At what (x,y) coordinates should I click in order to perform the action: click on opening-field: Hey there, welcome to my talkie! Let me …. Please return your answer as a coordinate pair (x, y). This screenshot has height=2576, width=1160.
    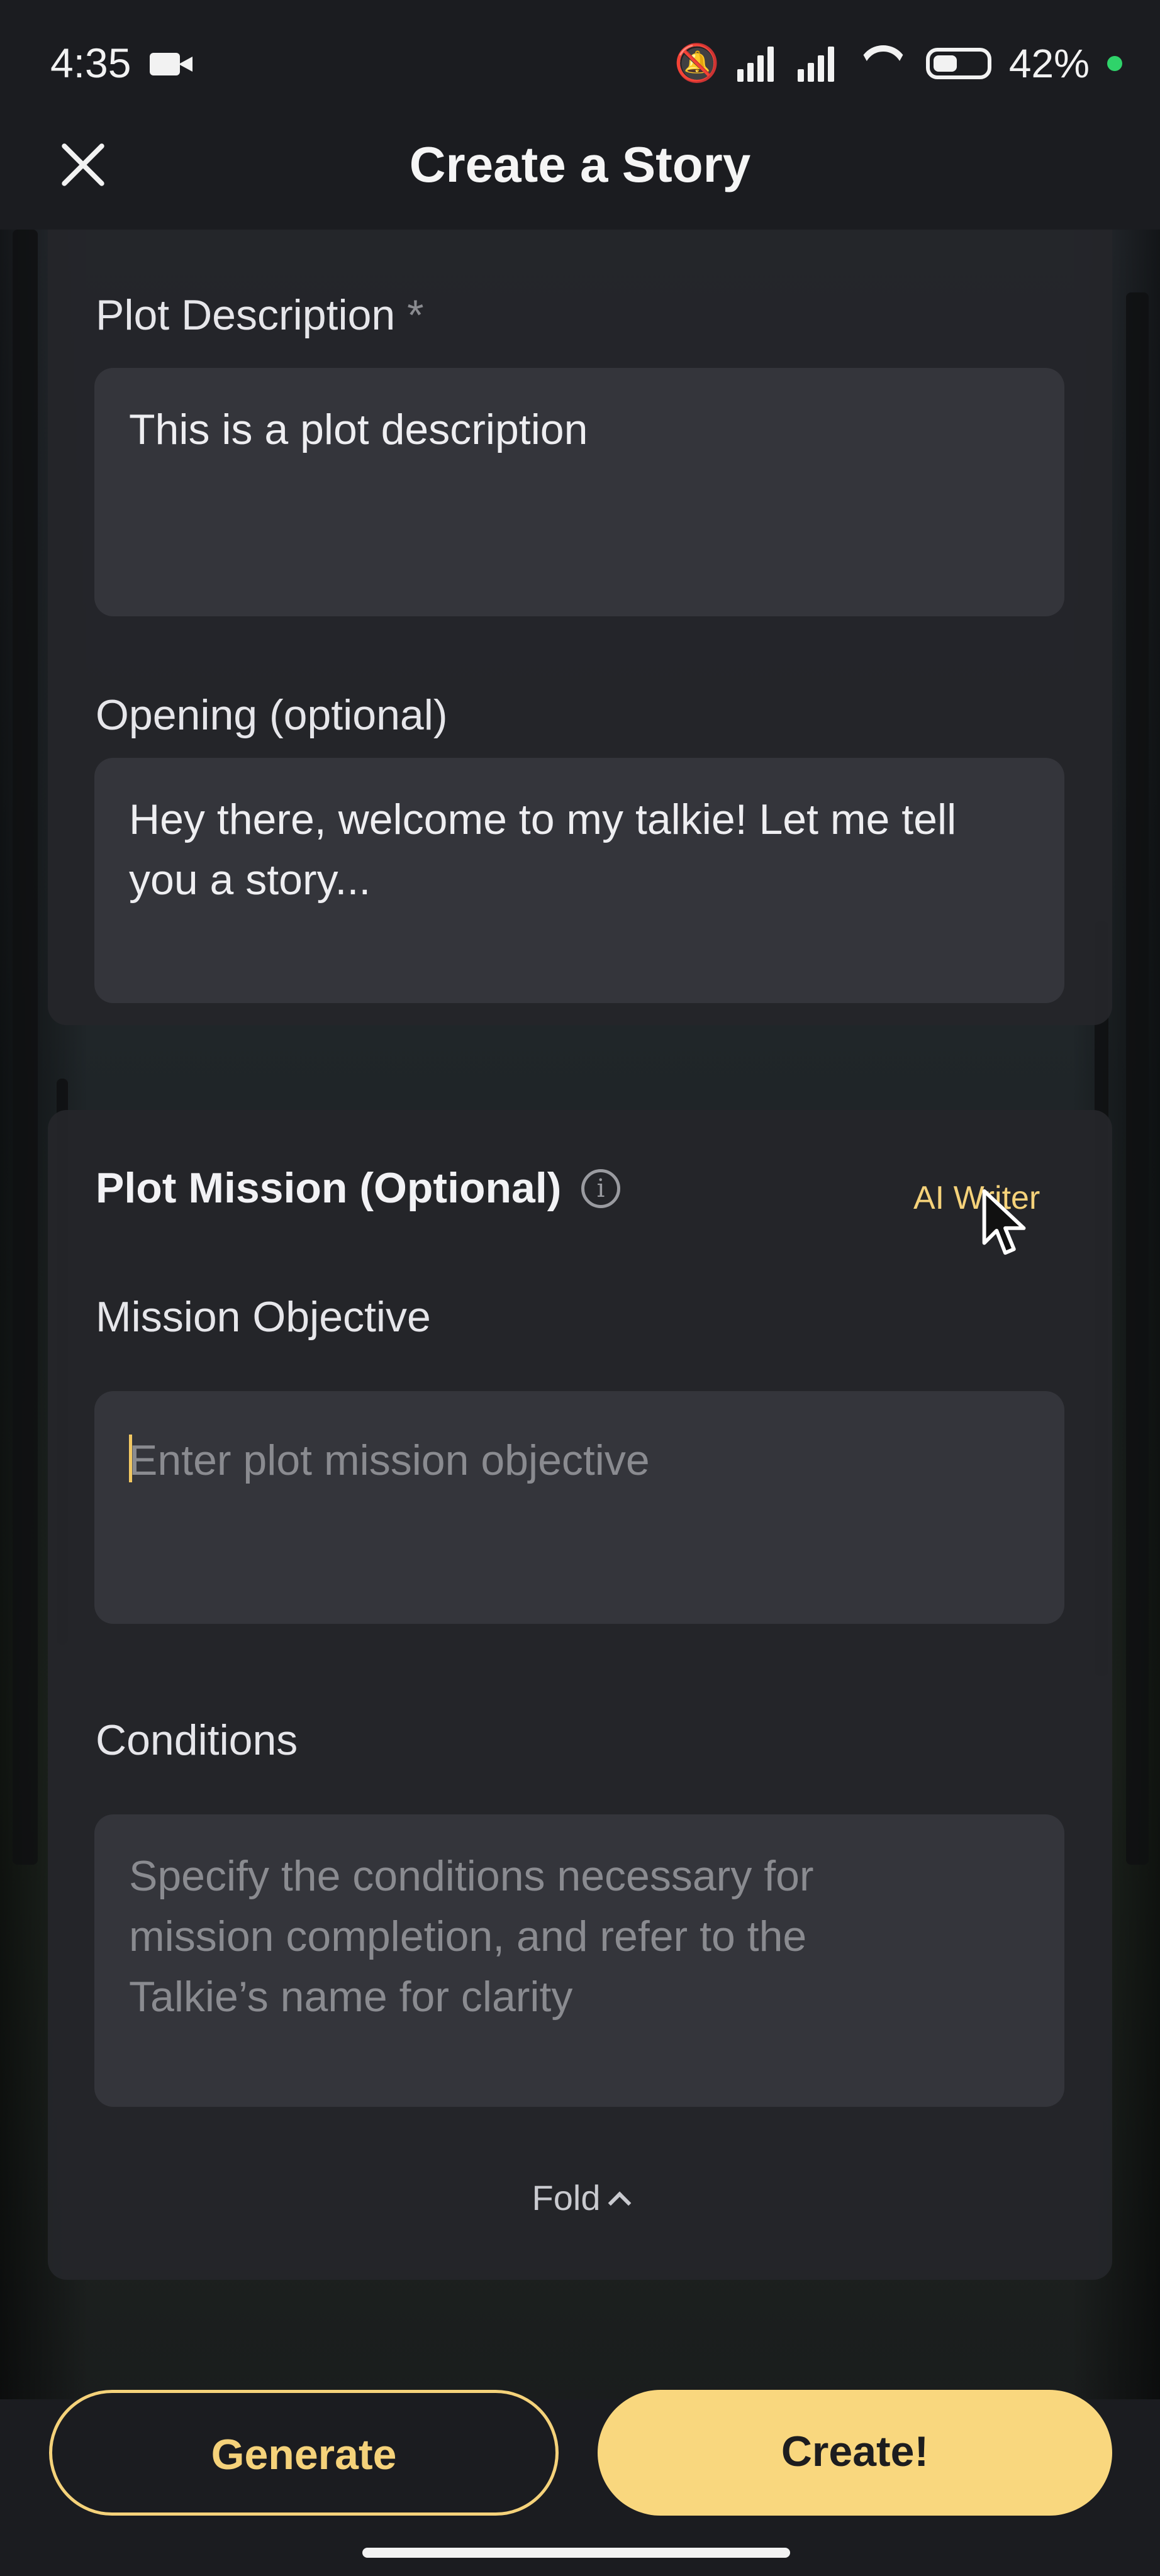
    Looking at the image, I should click on (579, 880).